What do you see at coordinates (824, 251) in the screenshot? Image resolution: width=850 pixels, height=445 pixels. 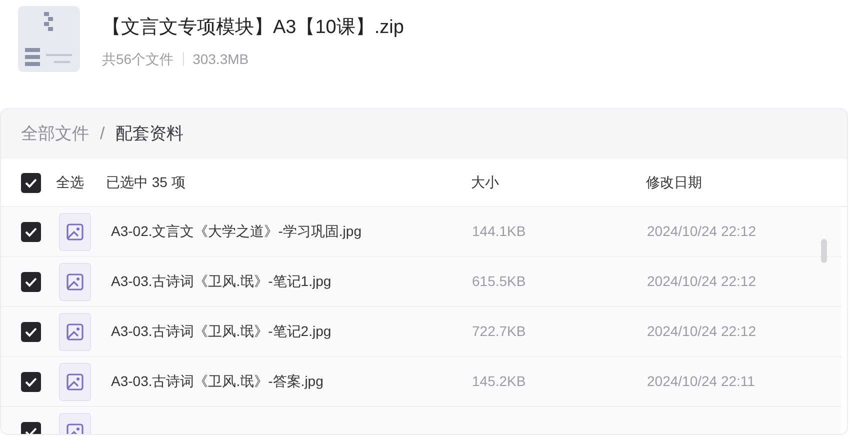 I see `scrollbar-thumb` at bounding box center [824, 251].